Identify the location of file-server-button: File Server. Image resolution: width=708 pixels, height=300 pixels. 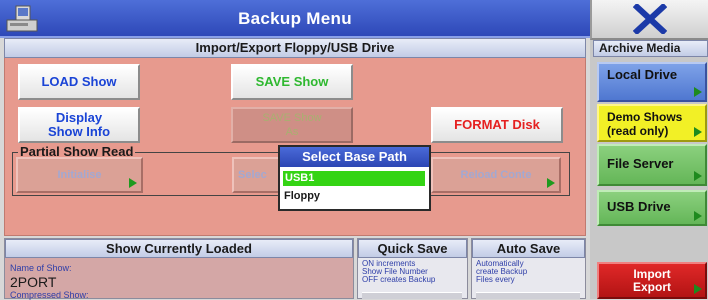
(652, 165).